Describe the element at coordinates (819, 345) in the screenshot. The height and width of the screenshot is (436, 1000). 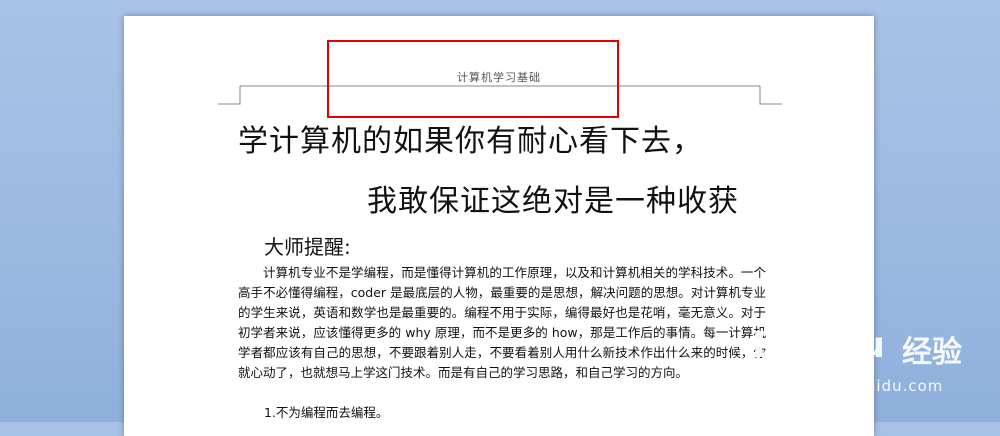
I see `watermark-logo: Bai du` at that location.